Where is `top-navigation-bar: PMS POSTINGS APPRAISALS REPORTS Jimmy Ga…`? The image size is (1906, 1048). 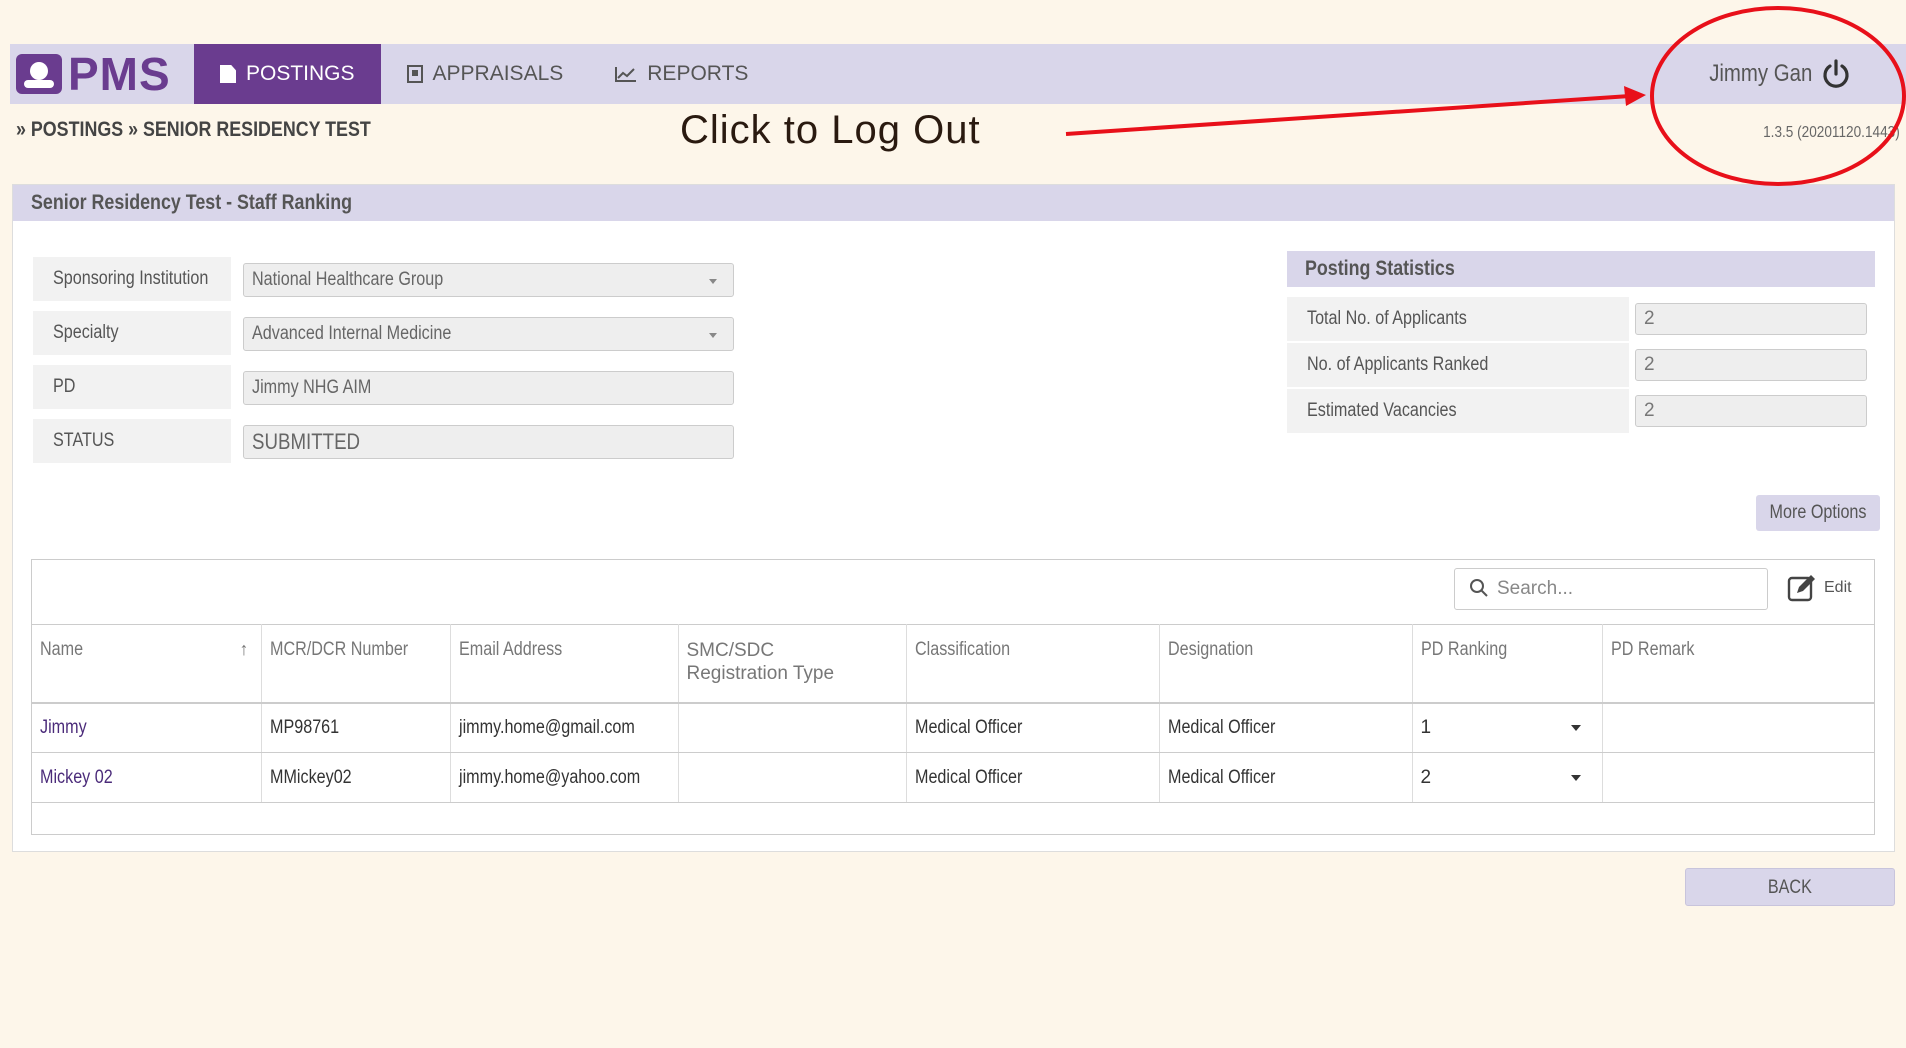 top-navigation-bar: PMS POSTINGS APPRAISALS REPORTS Jimmy Ga… is located at coordinates (958, 74).